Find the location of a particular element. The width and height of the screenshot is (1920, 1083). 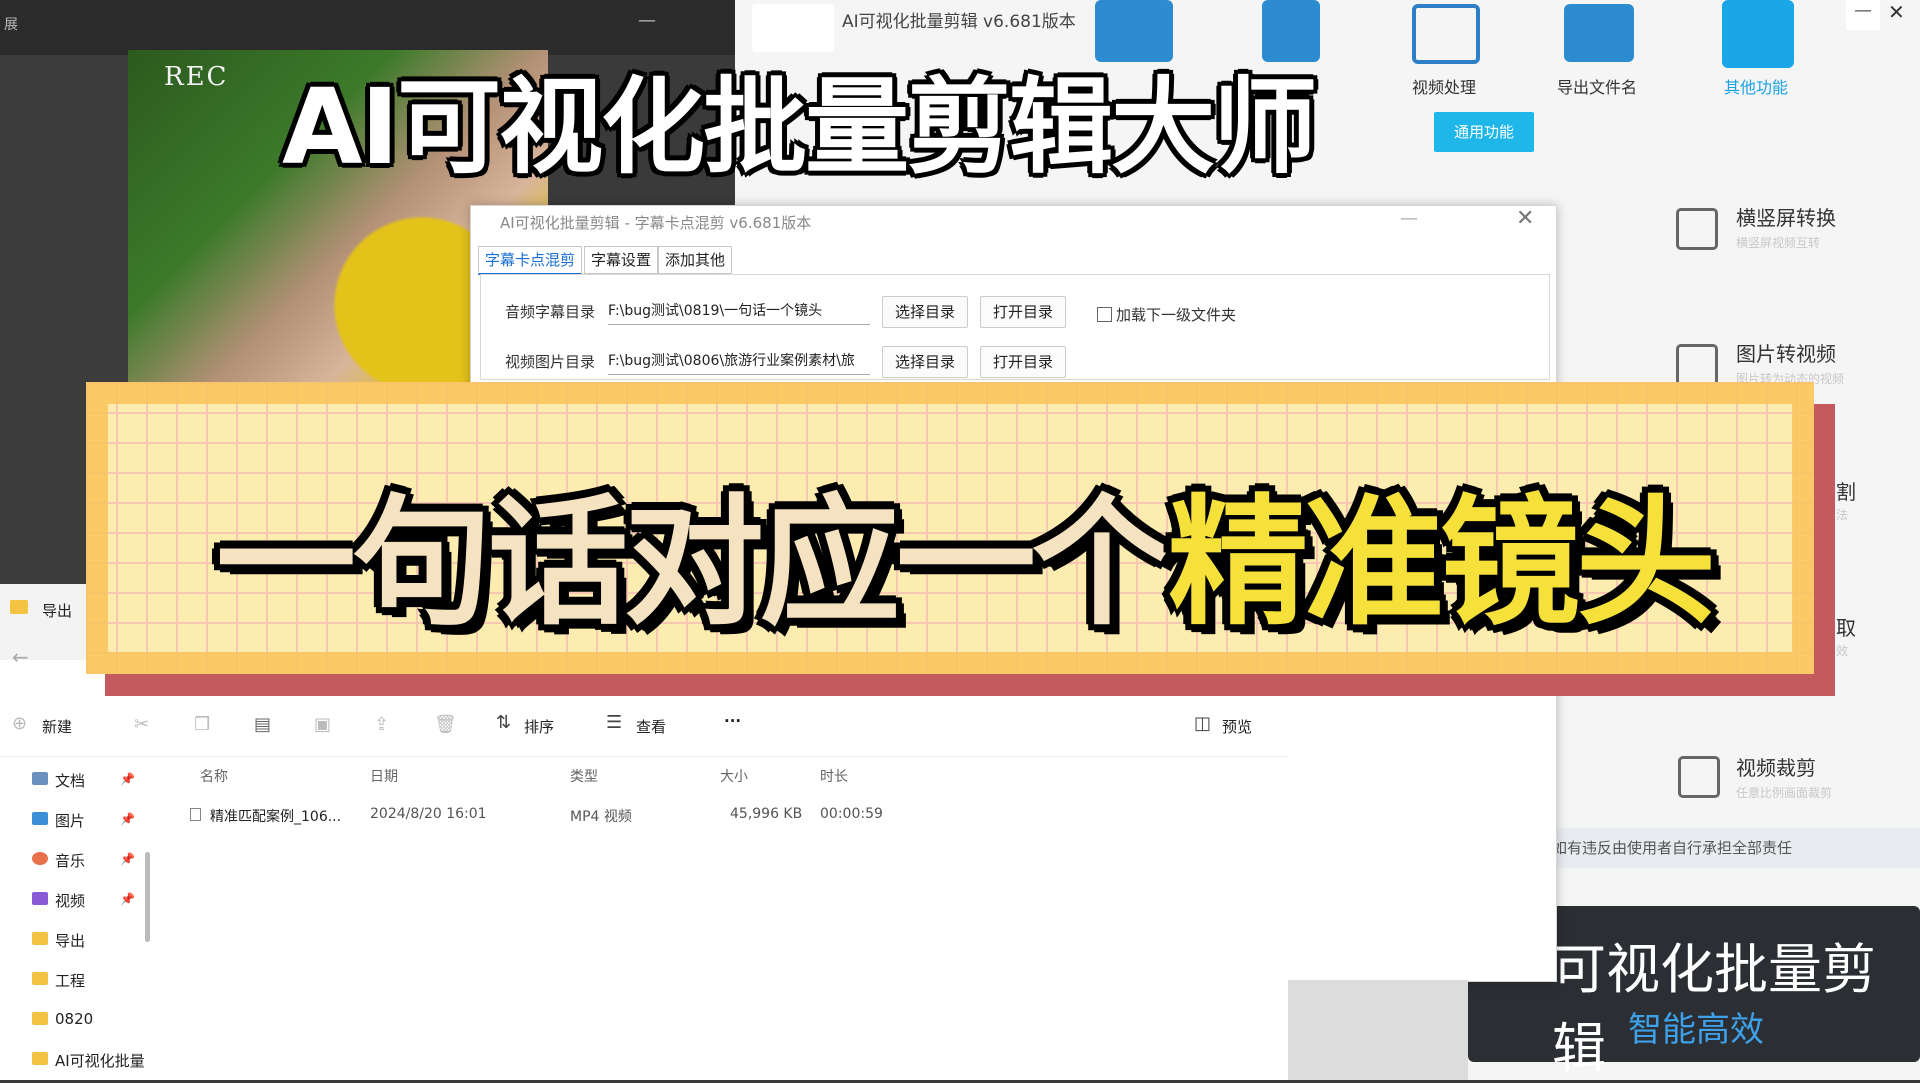

tab-add-other: 添加其他 is located at coordinates (695, 260).